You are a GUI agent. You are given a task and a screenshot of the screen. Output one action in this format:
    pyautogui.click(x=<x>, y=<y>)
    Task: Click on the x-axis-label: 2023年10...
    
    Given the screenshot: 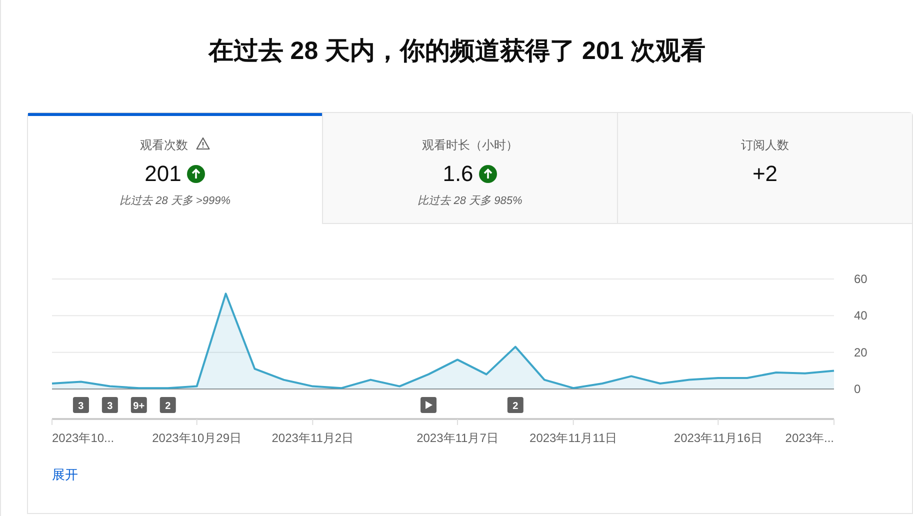 What is the action you would take?
    pyautogui.click(x=83, y=438)
    